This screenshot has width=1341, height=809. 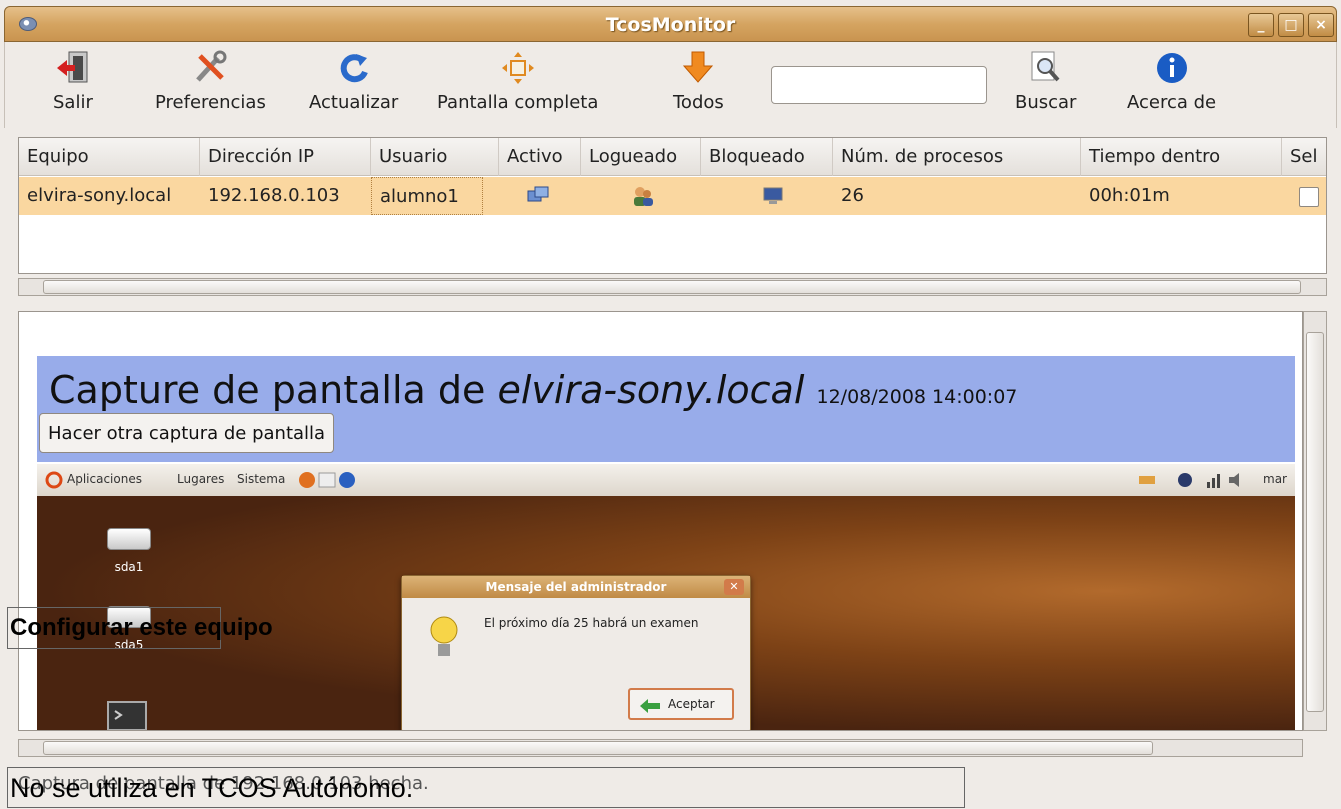 I want to click on dialog-accept-button: Aceptar, so click(x=681, y=704).